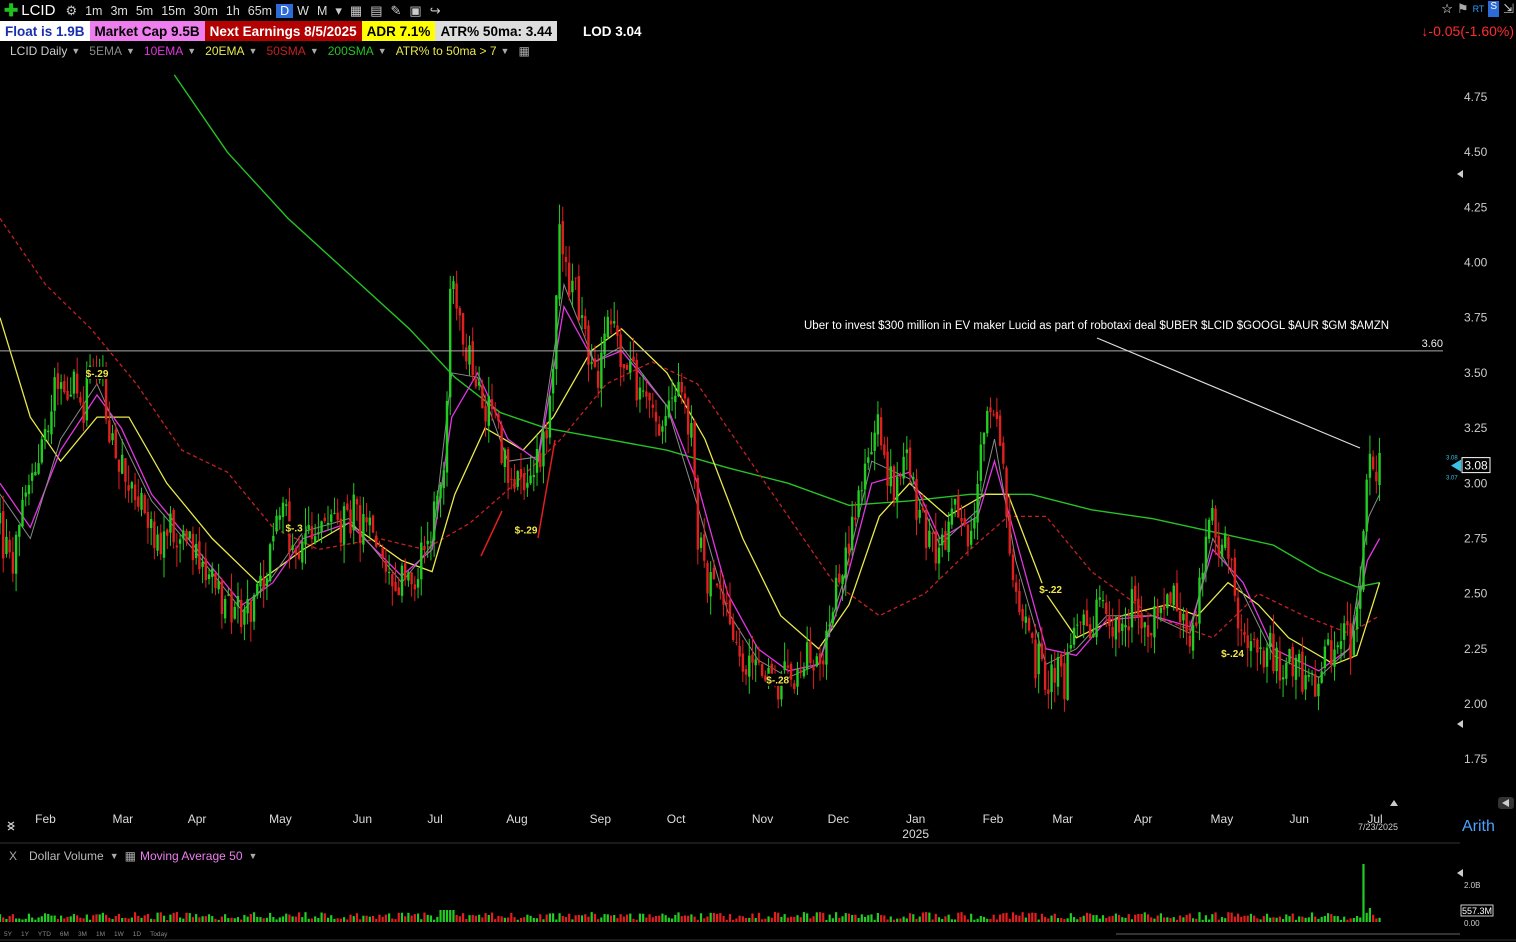 This screenshot has height=942, width=1516. What do you see at coordinates (1476, 373) in the screenshot?
I see `y-tick-label: 3.50` at bounding box center [1476, 373].